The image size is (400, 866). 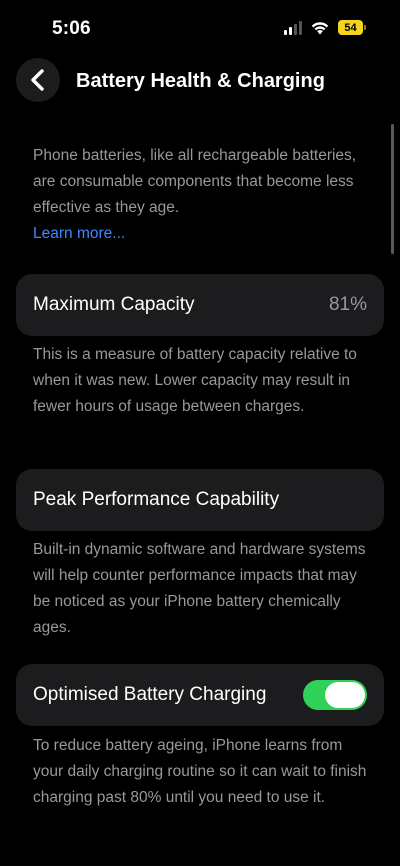 I want to click on maximum-capacity-label: Maximum Capacity, so click(x=114, y=304).